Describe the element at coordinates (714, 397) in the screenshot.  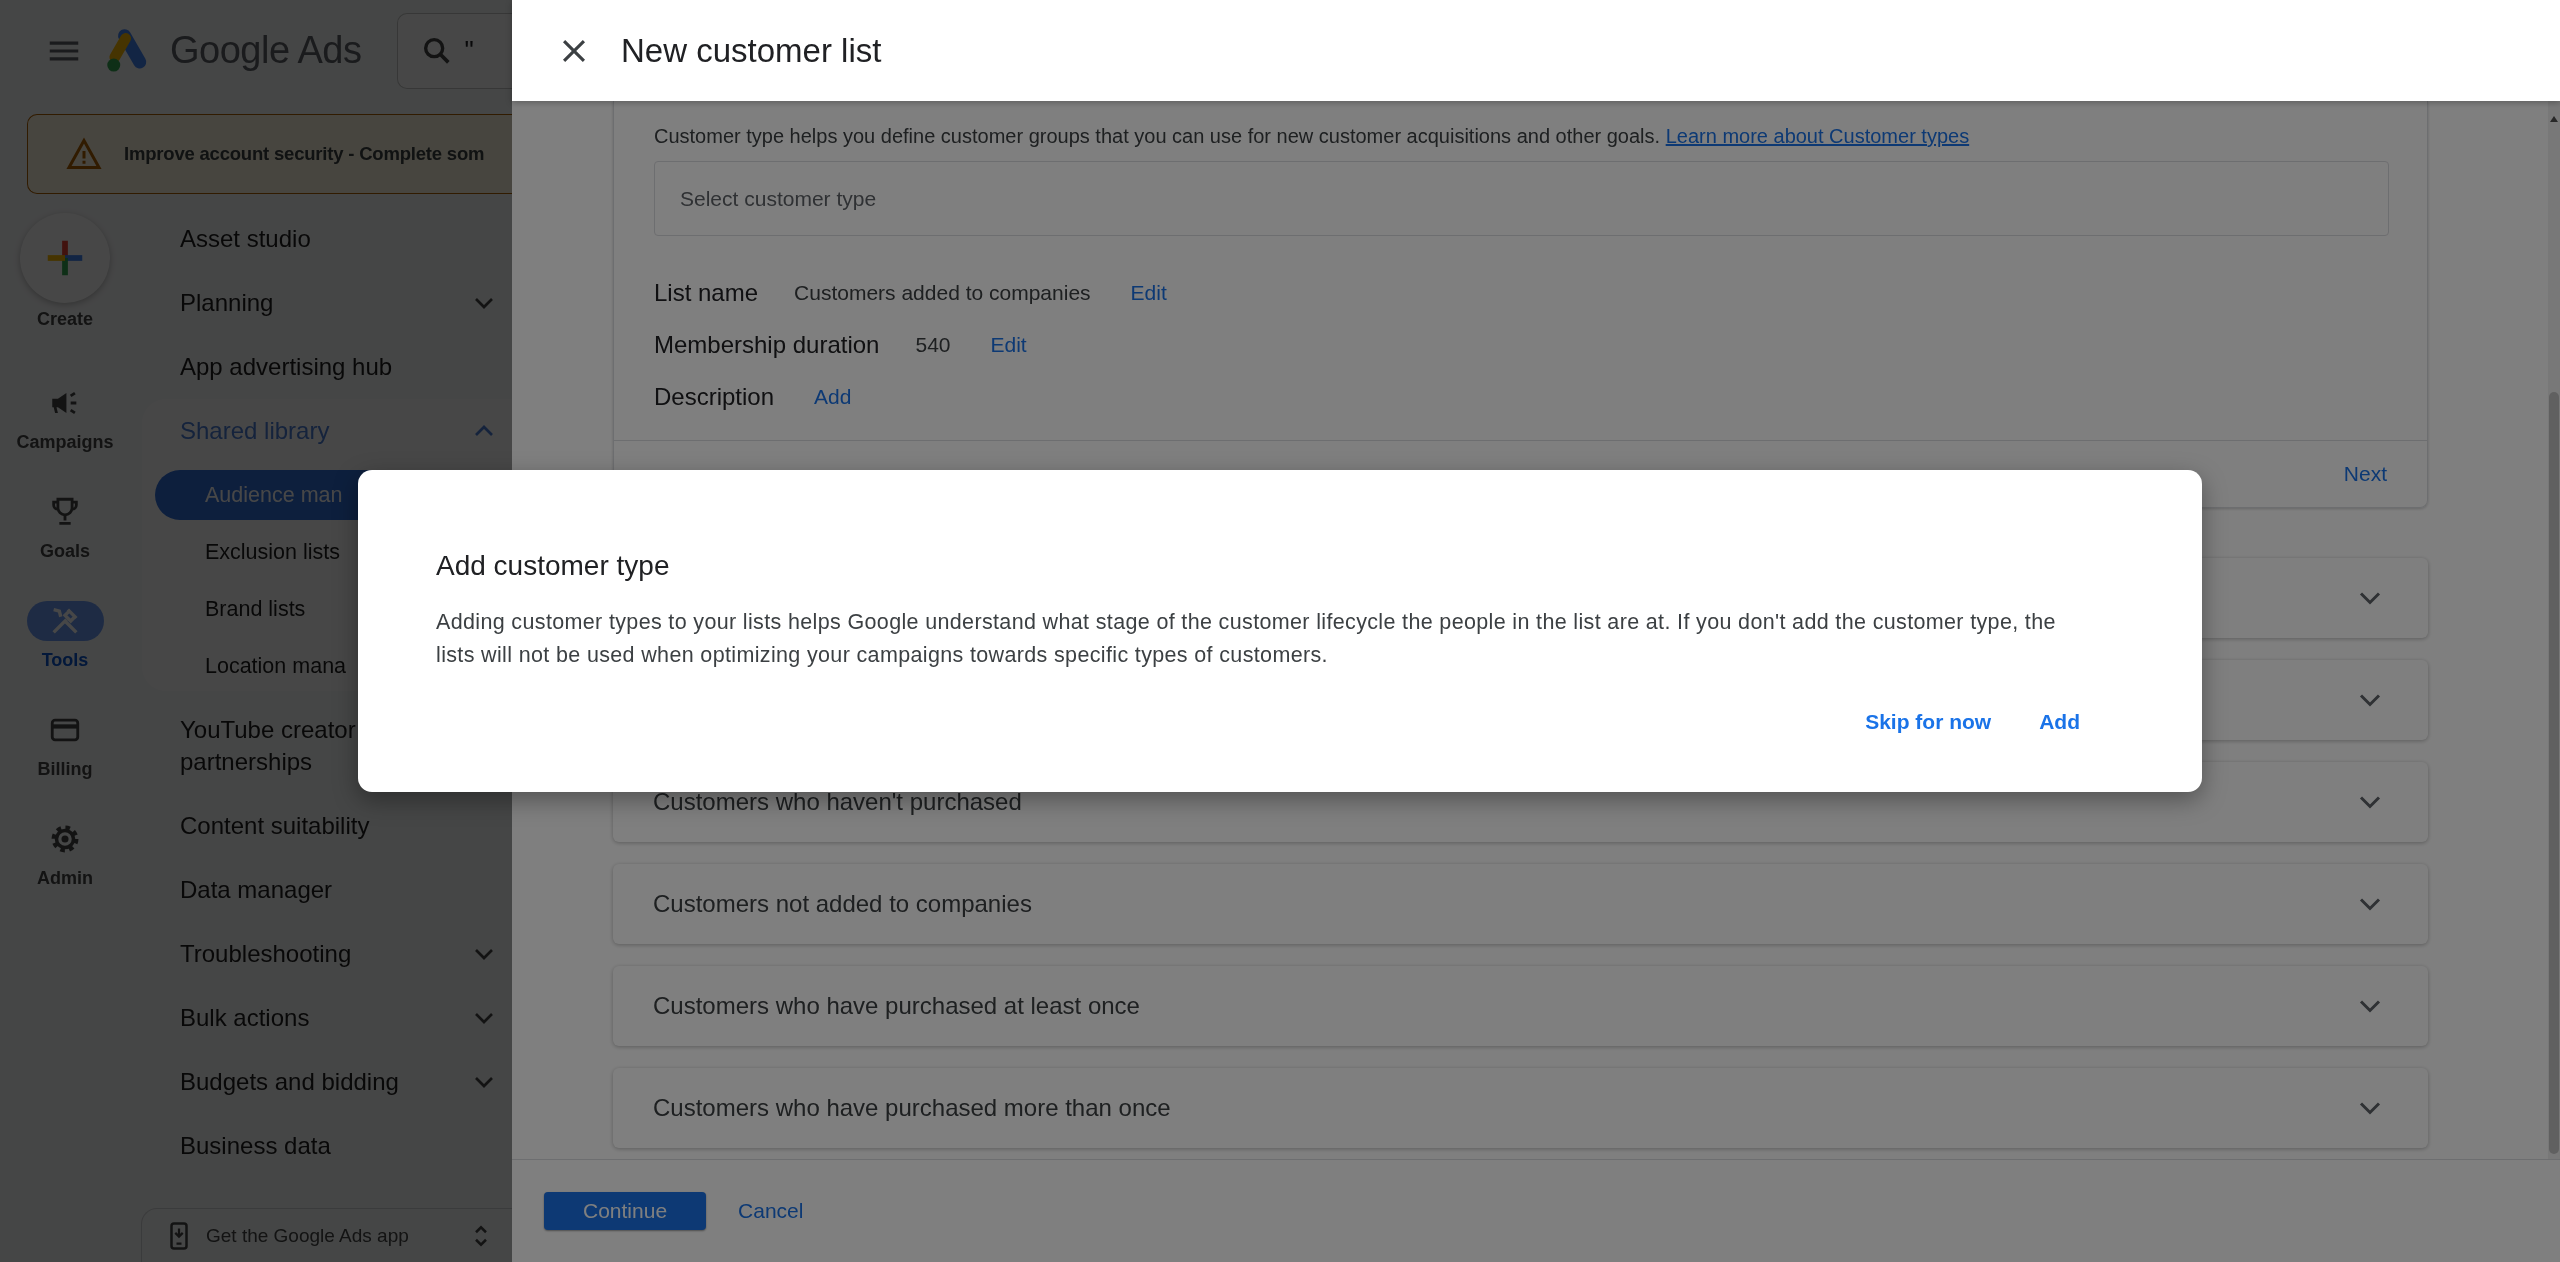
I see `detail-label: Description` at that location.